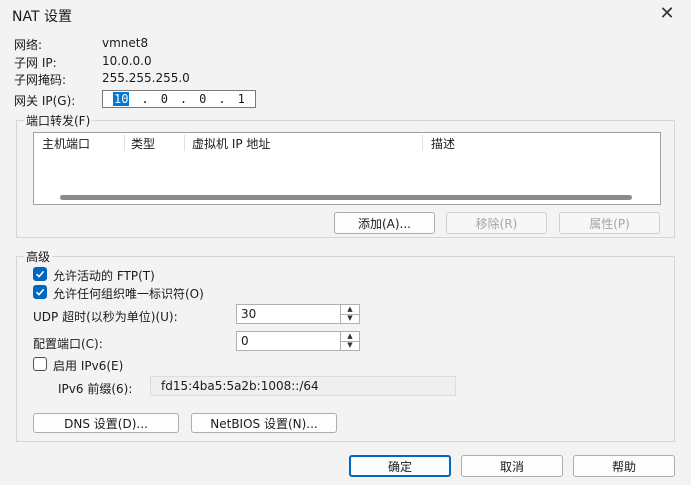 The height and width of the screenshot is (485, 691). I want to click on allow-ftp-label: 允许活动的 FTP(T), so click(104, 275).